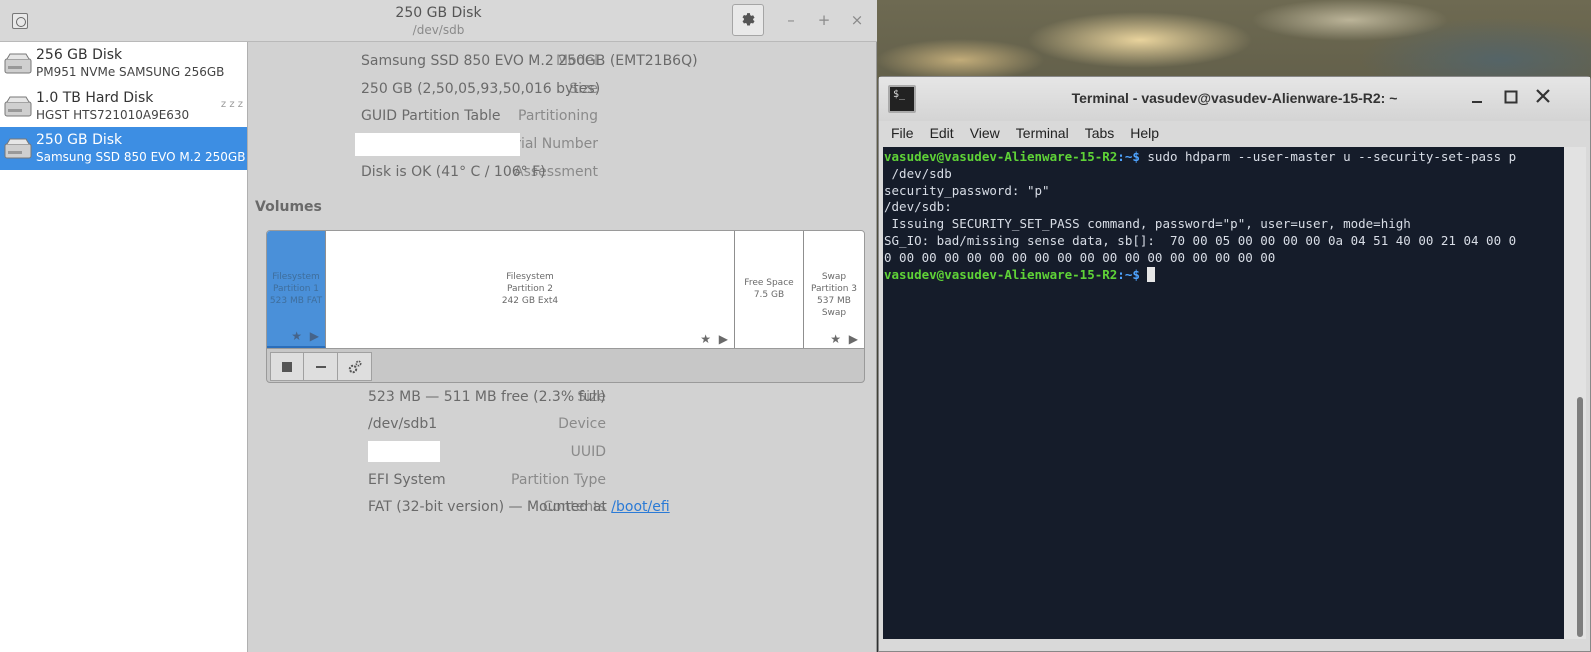 The height and width of the screenshot is (652, 1591). What do you see at coordinates (562, 453) in the screenshot?
I see `uuid-row: UUID` at bounding box center [562, 453].